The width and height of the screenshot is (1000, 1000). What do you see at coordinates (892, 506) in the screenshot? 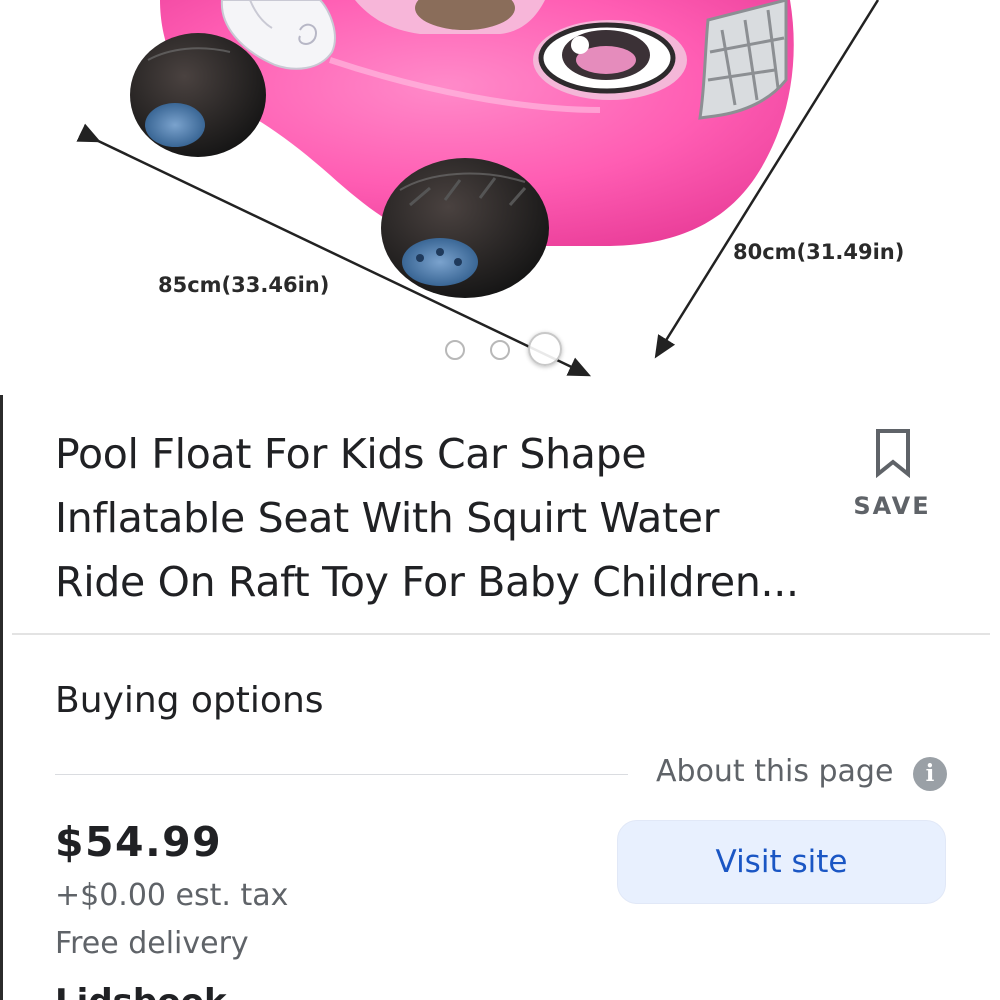
I see `save-label: SAVE` at bounding box center [892, 506].